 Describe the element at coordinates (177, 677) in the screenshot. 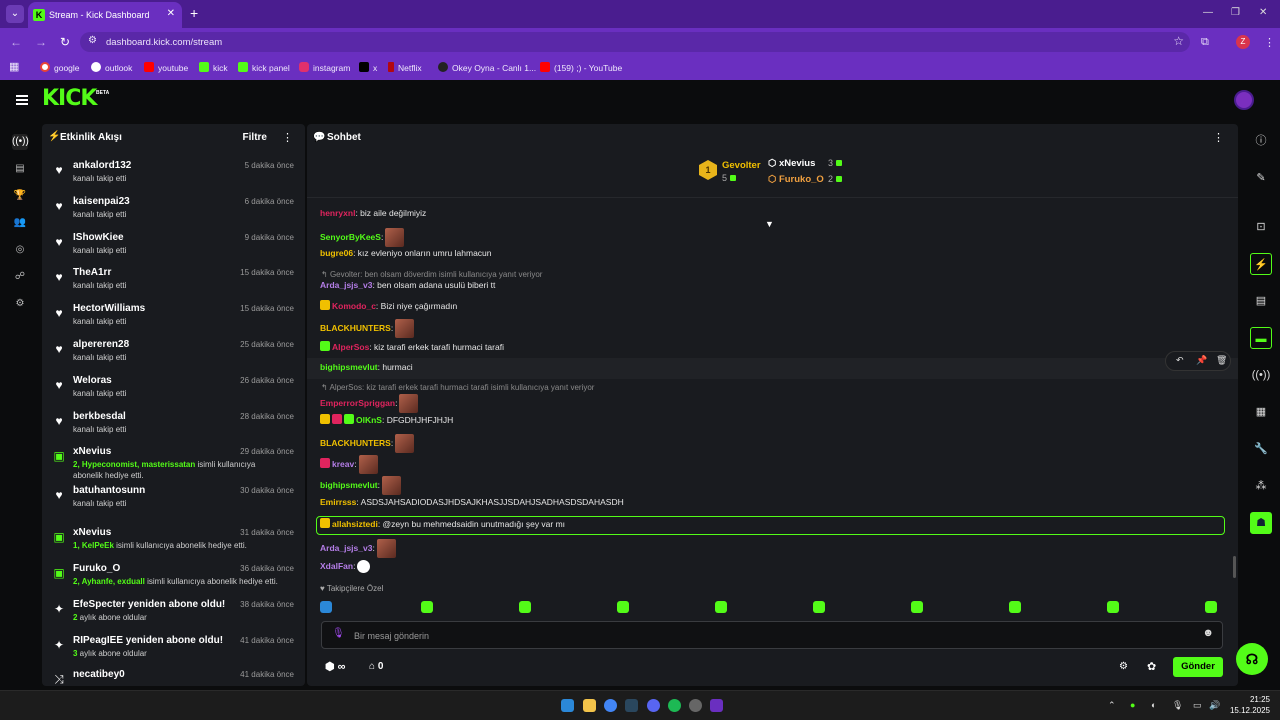

I see `activity-item: ⤨ necatibey0 41 dakika önce` at that location.